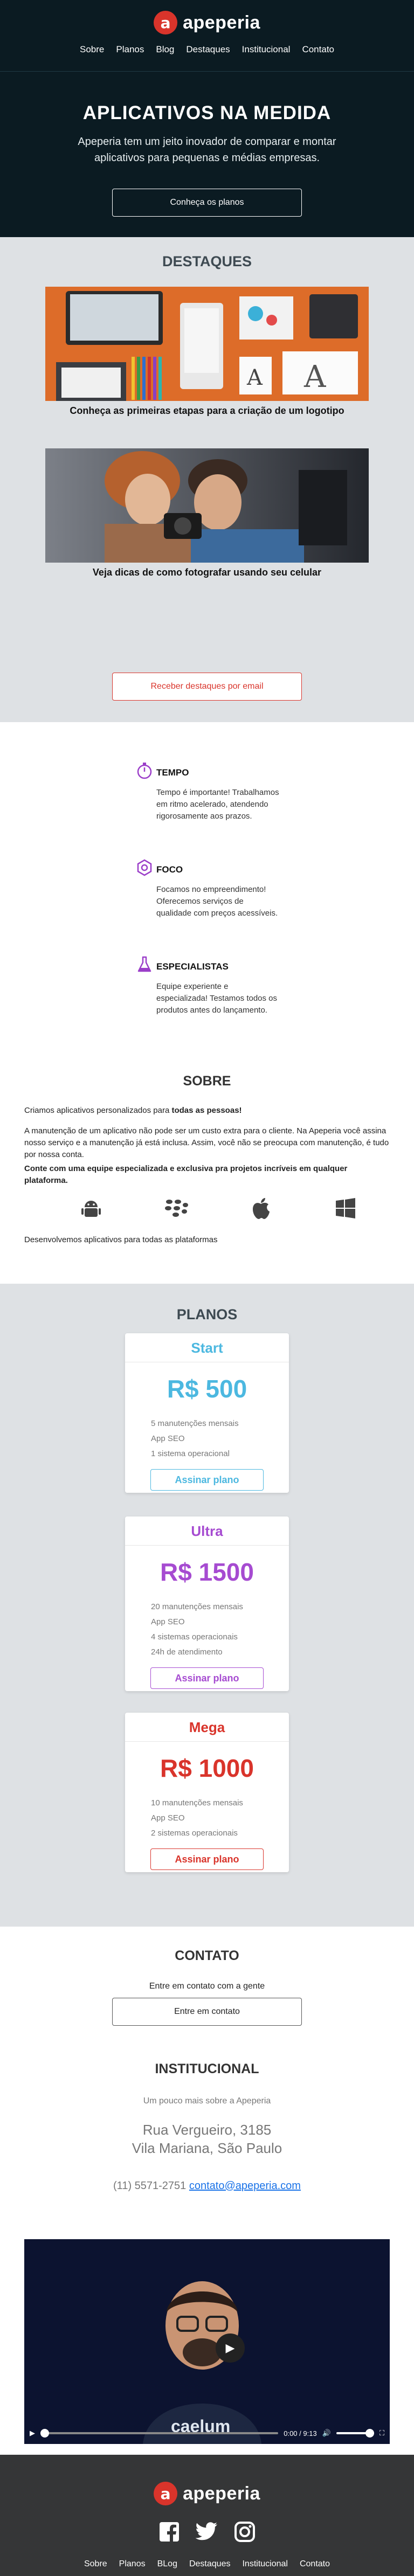  I want to click on seek-bar, so click(159, 2433).